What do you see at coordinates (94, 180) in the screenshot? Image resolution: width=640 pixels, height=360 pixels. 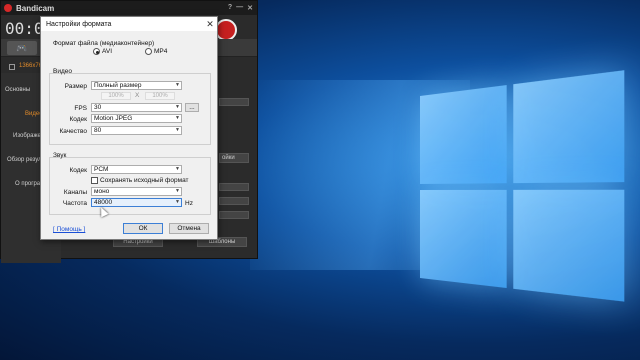 I see `keep-format-checkbox` at bounding box center [94, 180].